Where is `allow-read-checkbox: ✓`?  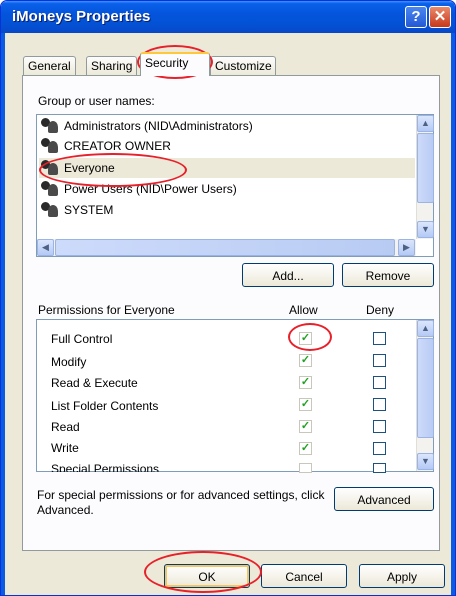 allow-read-checkbox: ✓ is located at coordinates (305, 426).